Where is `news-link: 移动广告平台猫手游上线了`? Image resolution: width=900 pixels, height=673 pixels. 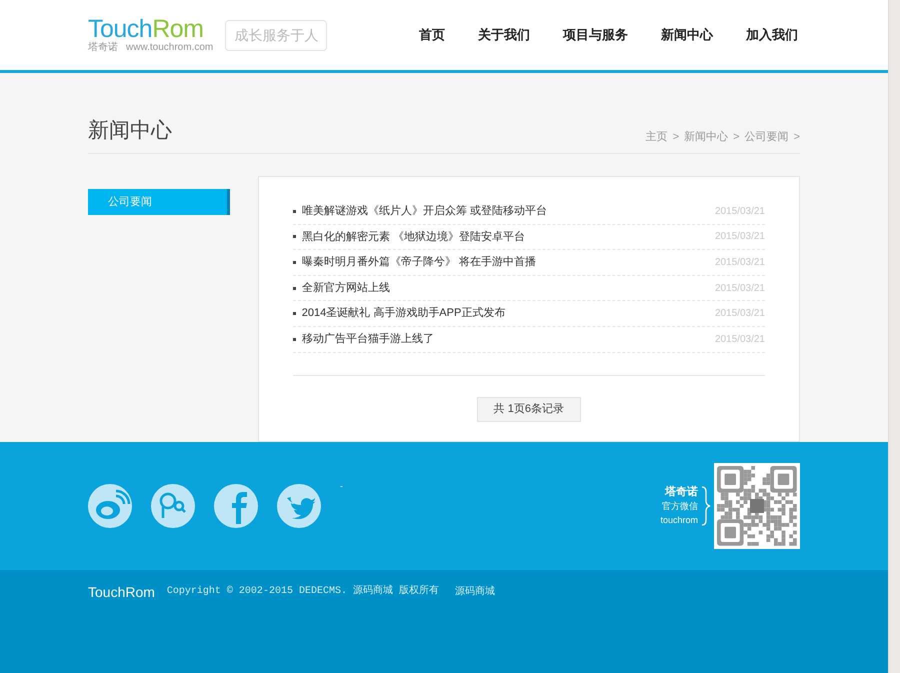 news-link: 移动广告平台猫手游上线了 is located at coordinates (368, 339).